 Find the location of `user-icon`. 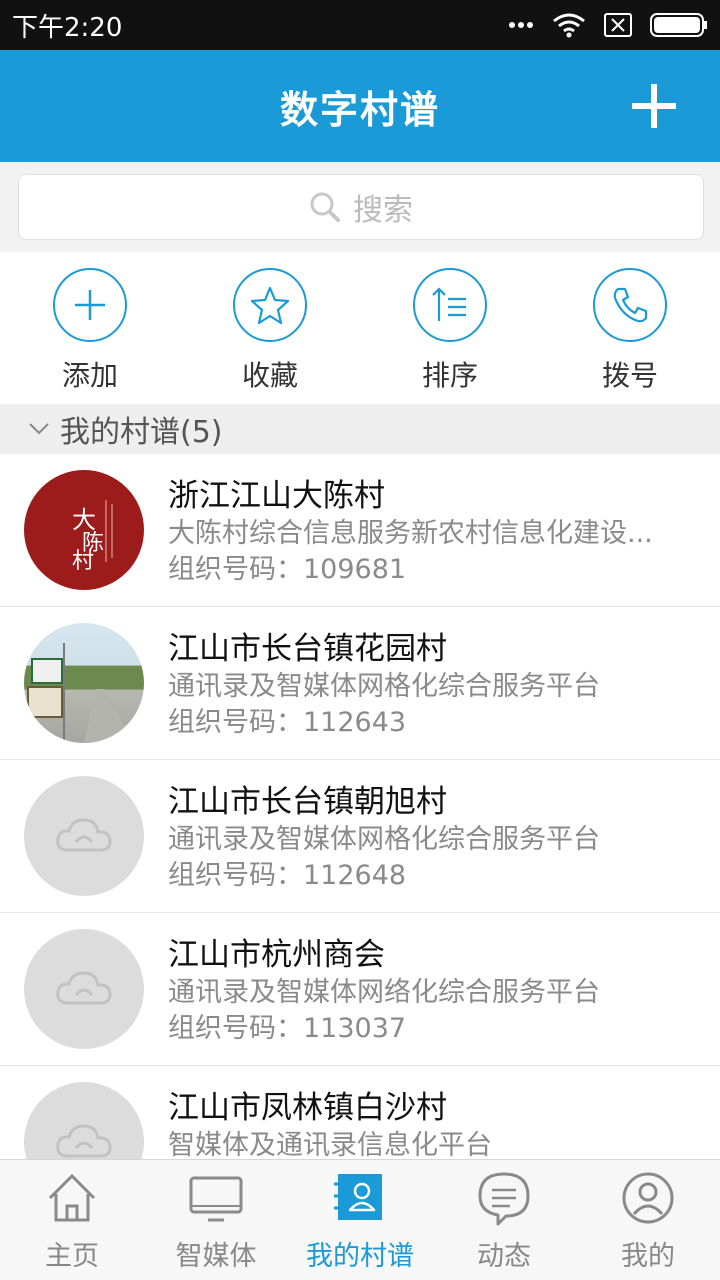

user-icon is located at coordinates (648, 1198).